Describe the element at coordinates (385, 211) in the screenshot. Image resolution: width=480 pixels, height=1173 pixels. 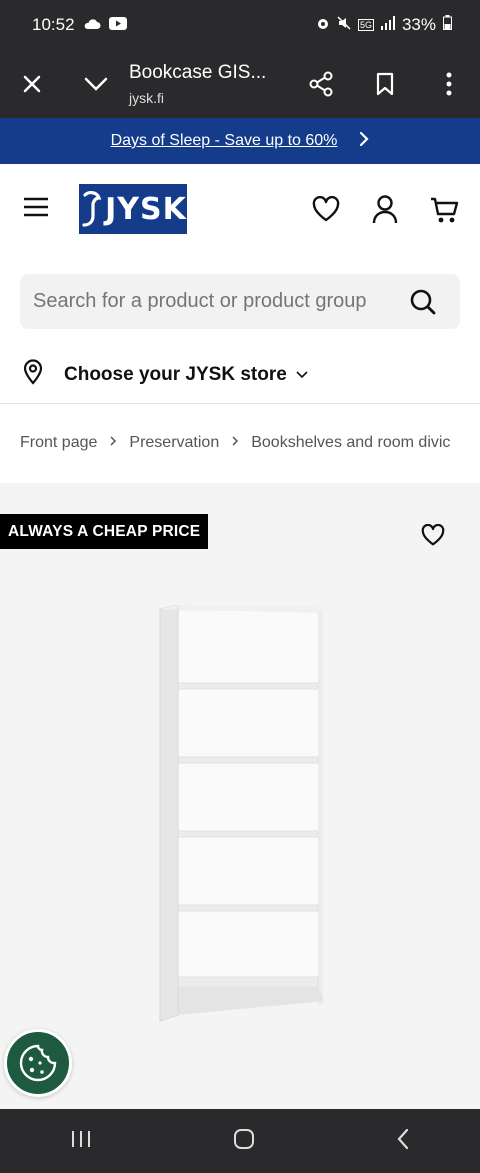
I see `user-icon` at that location.